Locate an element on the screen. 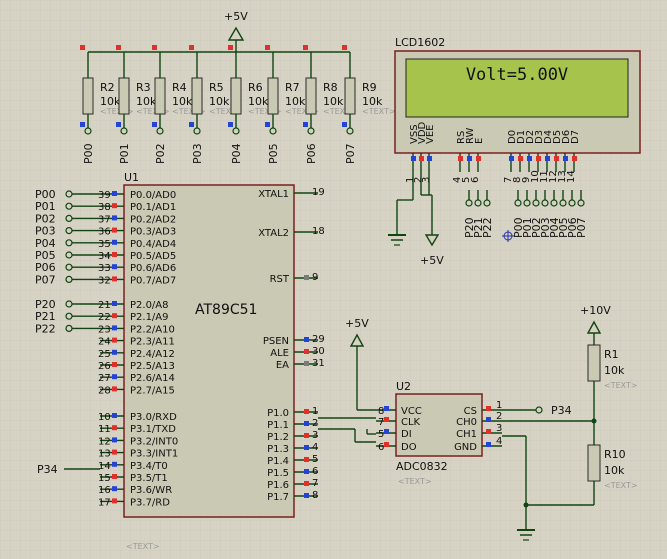 This screenshot has height=559, width=667. mcu-pin-number: 15 is located at coordinates (104, 478).